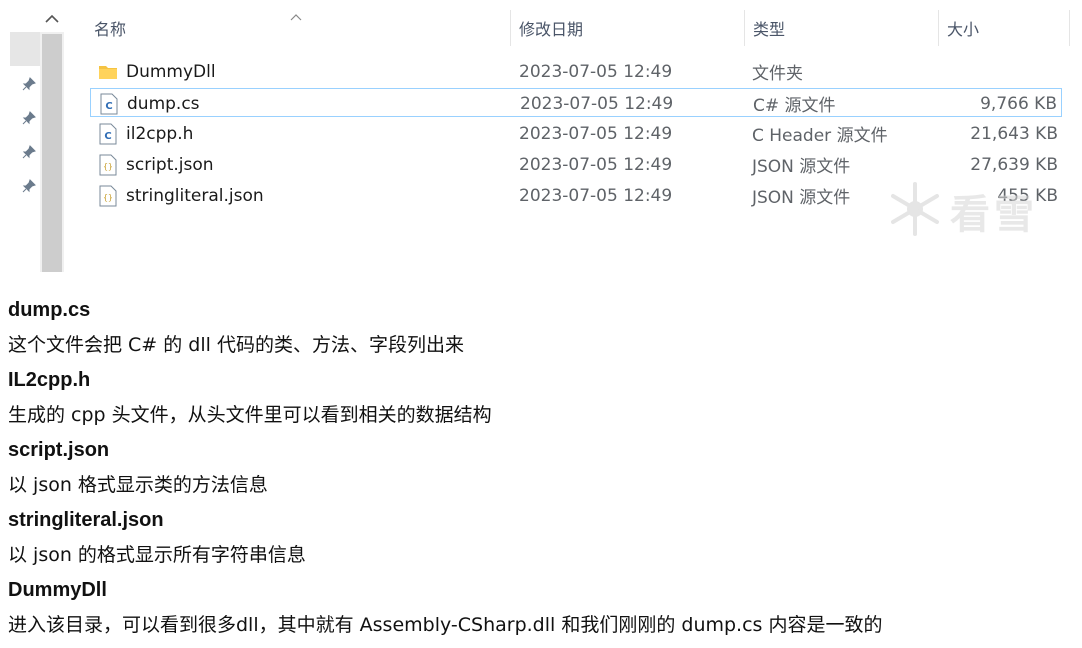 The image size is (1082, 648). I want to click on watermark: 看雪, so click(976, 211).